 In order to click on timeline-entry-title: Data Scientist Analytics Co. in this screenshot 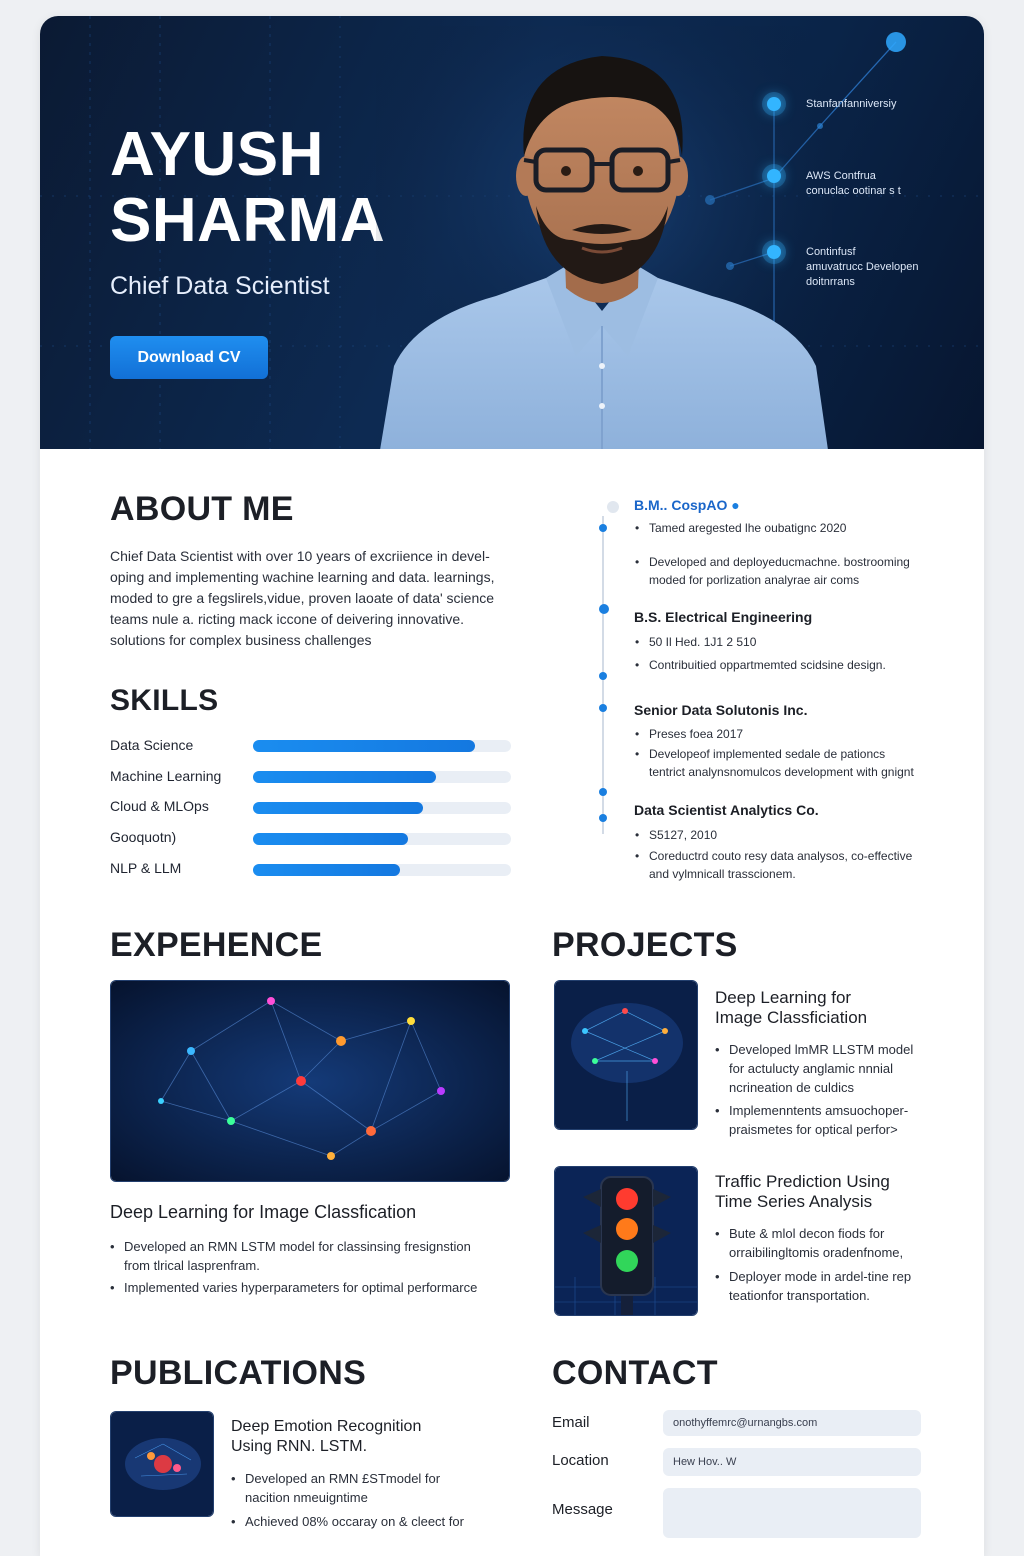, I will do `click(726, 810)`.